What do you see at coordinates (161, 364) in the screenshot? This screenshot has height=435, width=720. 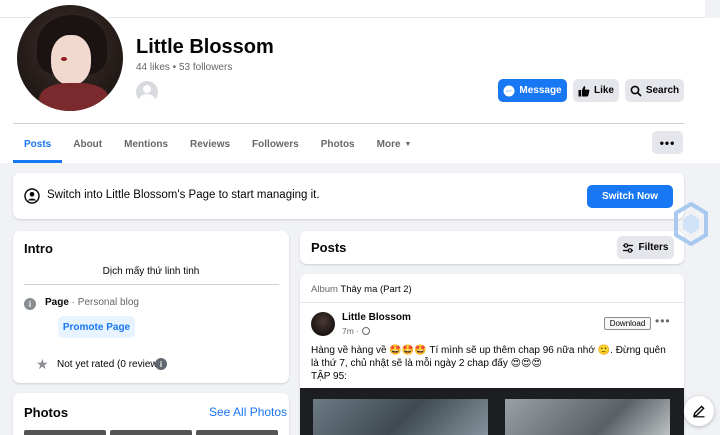 I see `rating-info-icon: i` at bounding box center [161, 364].